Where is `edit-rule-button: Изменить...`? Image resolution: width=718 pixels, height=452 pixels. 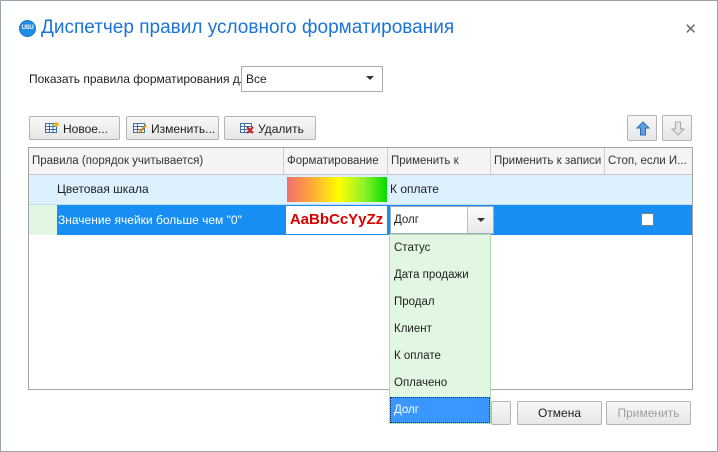
edit-rule-button: Изменить... is located at coordinates (172, 128).